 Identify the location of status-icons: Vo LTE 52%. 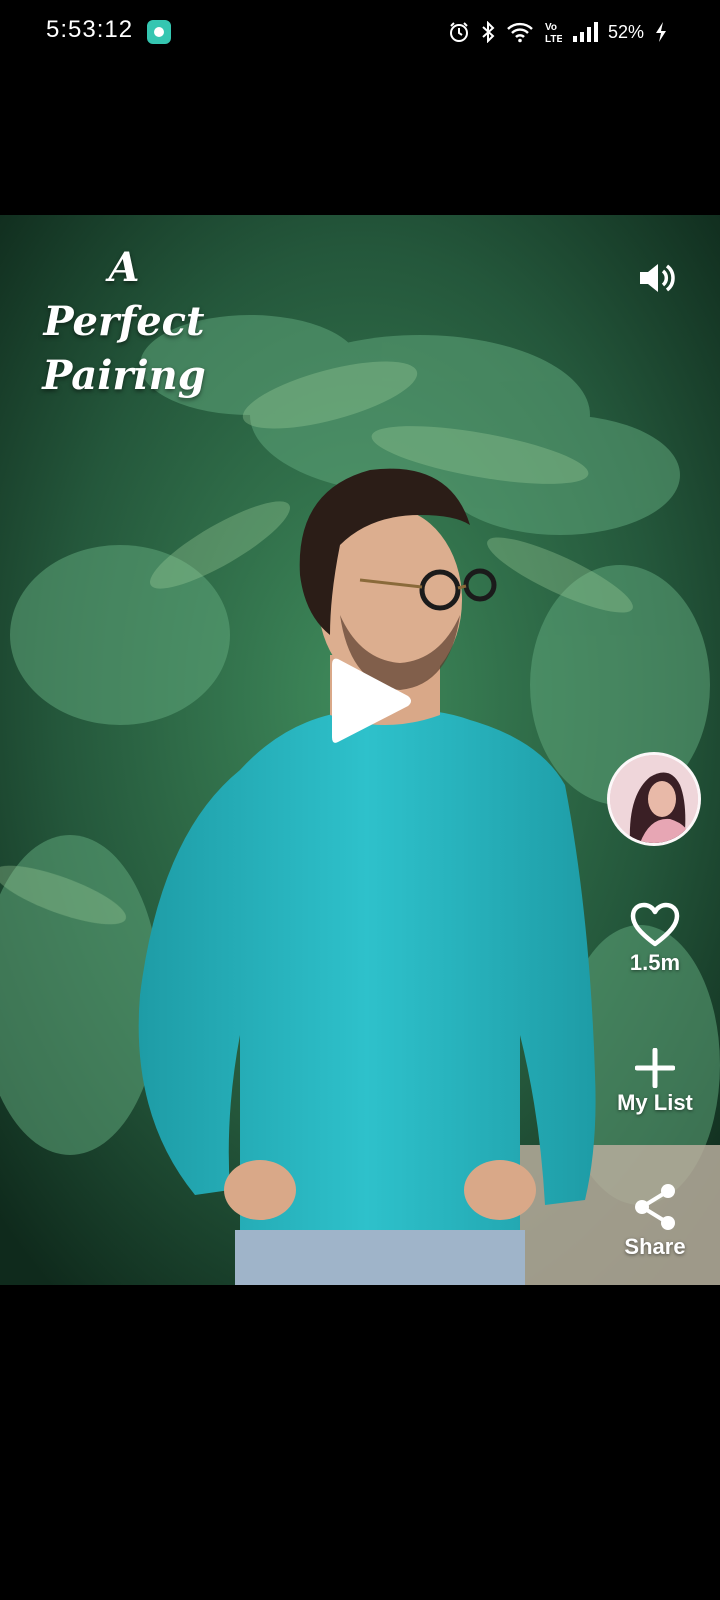
(558, 32).